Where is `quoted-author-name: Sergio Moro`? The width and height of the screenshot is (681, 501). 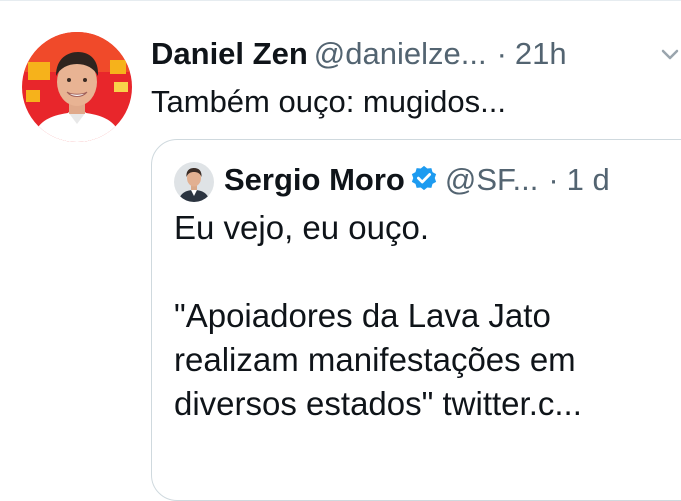 quoted-author-name: Sergio Moro is located at coordinates (314, 179).